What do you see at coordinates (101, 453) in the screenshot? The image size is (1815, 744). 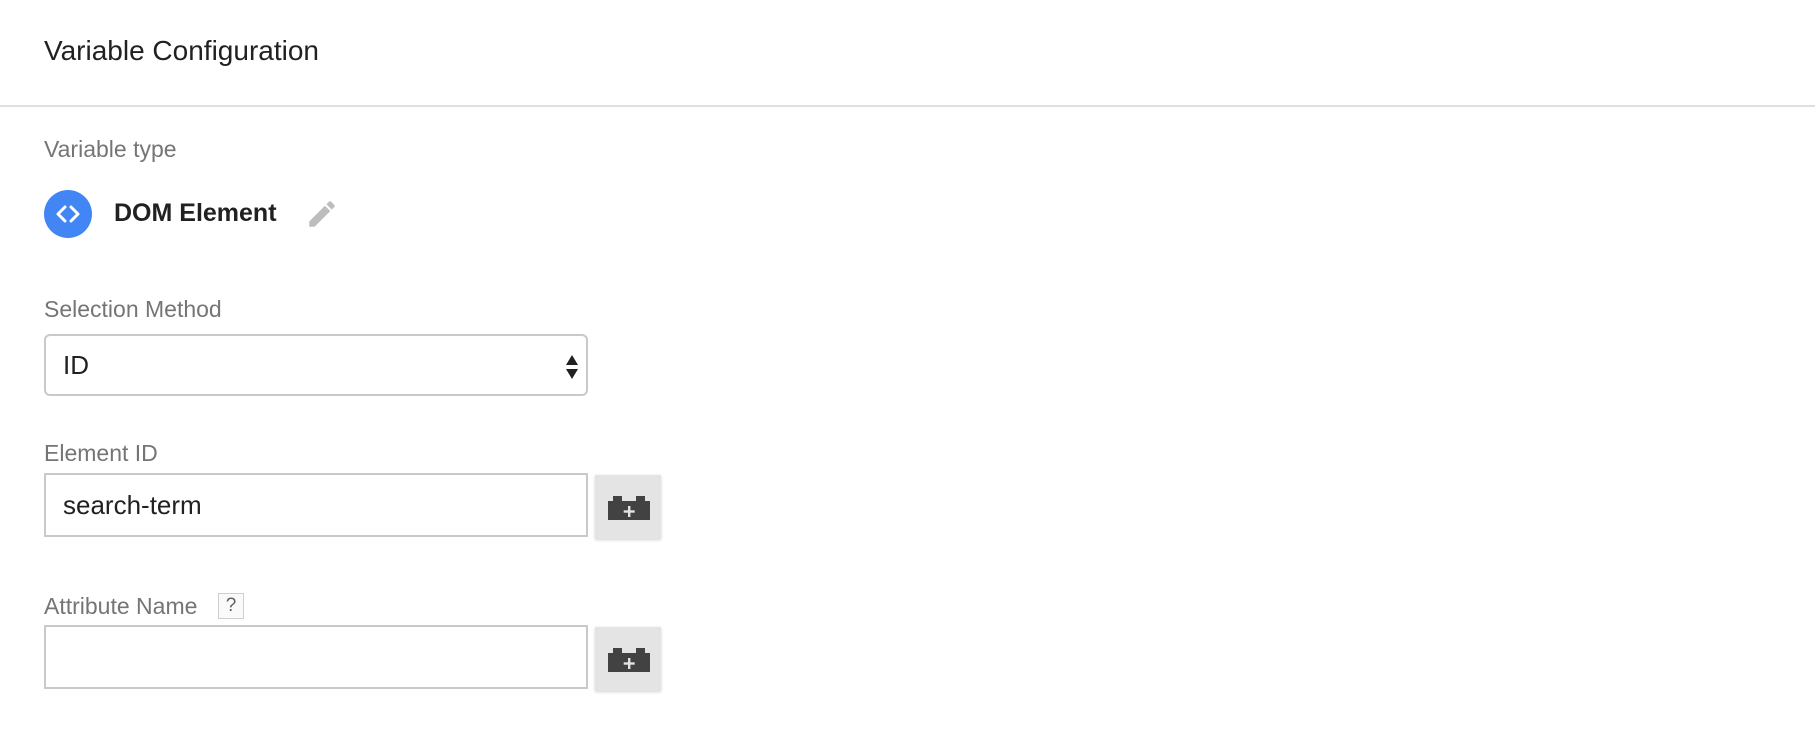 I see `element-id-label: Element ID` at bounding box center [101, 453].